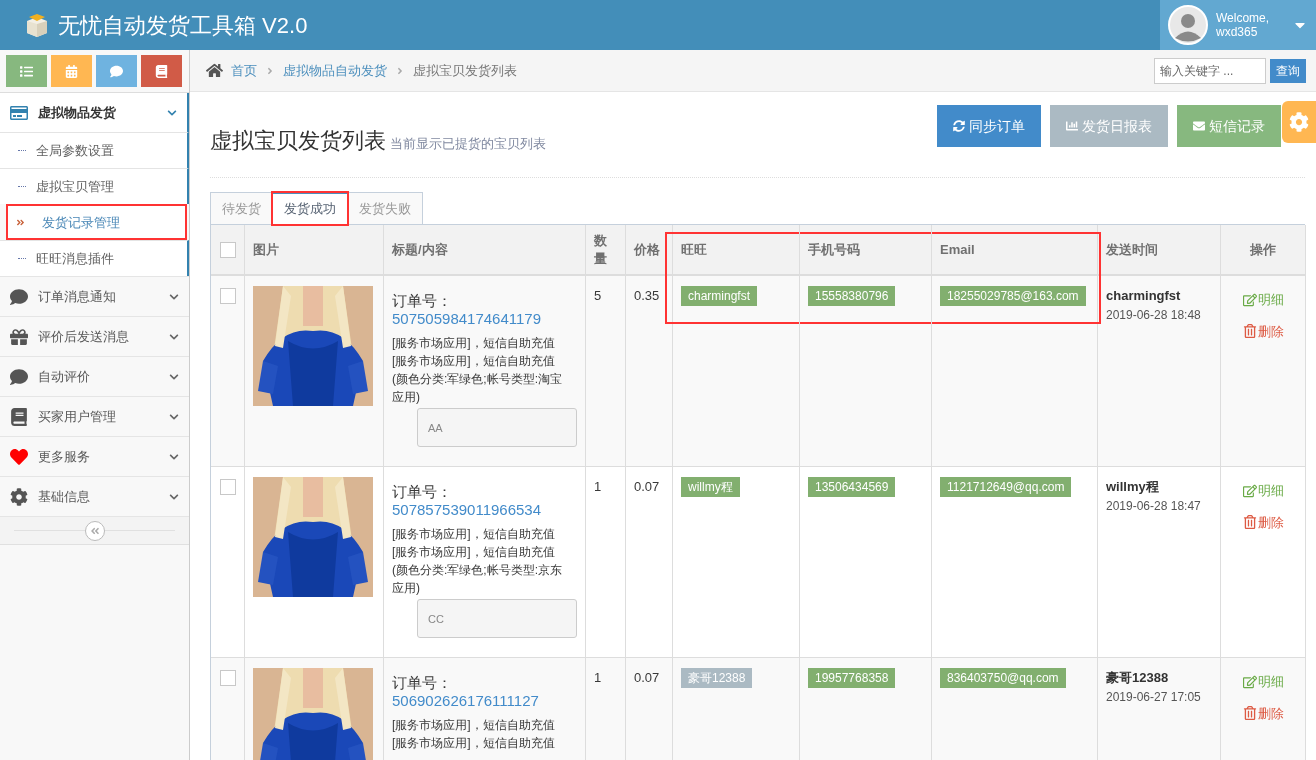 This screenshot has width=1316, height=760. What do you see at coordinates (244, 70) in the screenshot?
I see `breadcrumb-link: 首页` at bounding box center [244, 70].